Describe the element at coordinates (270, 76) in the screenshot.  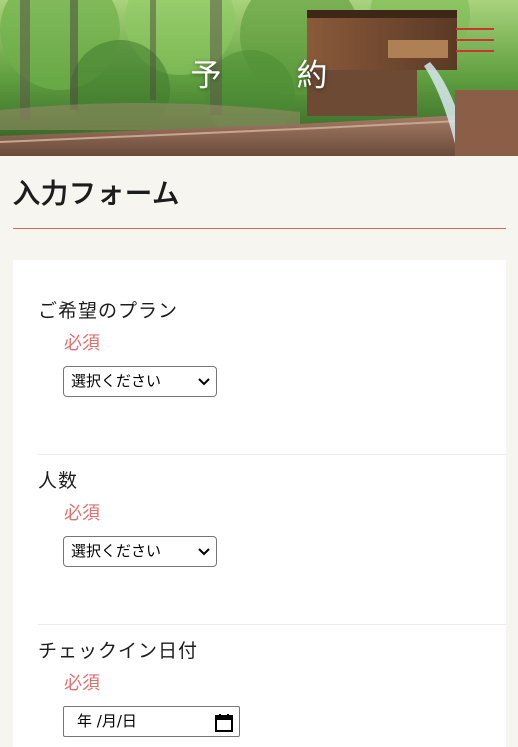
I see `page-title: 予 約` at that location.